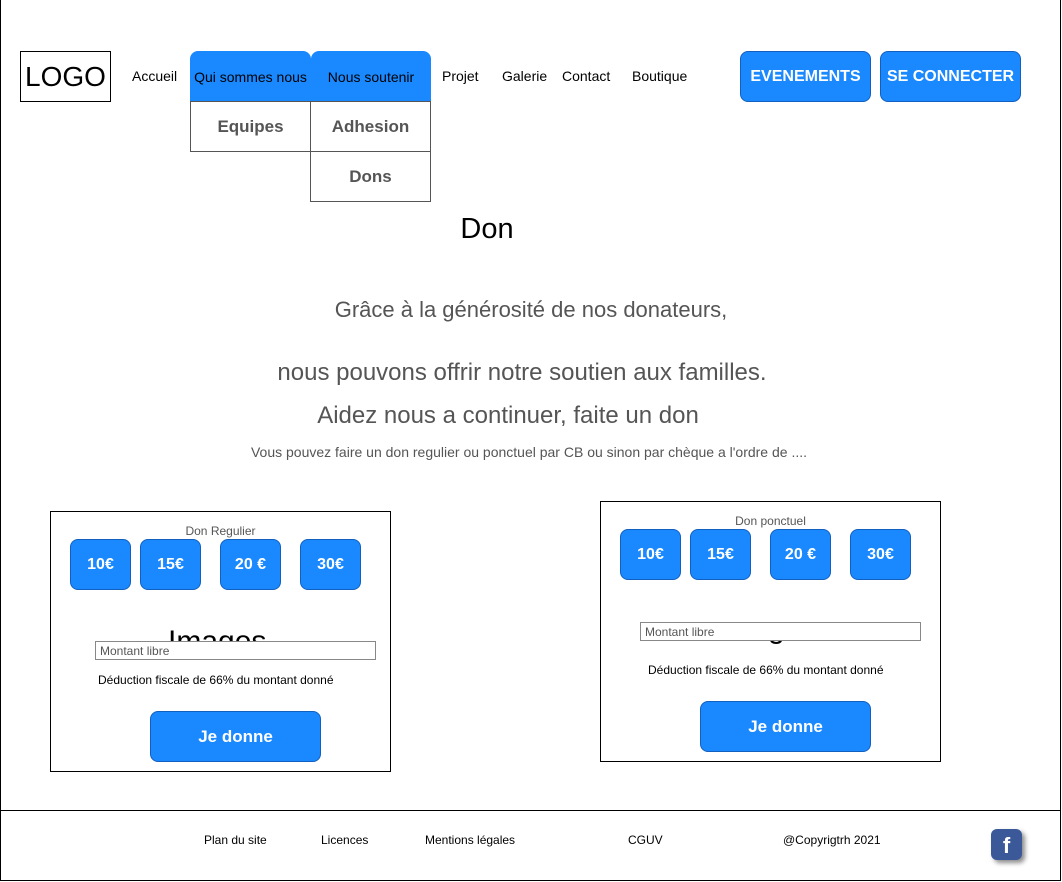 The image size is (1062, 882). I want to click on connect-button: SE CONNECTER, so click(950, 76).